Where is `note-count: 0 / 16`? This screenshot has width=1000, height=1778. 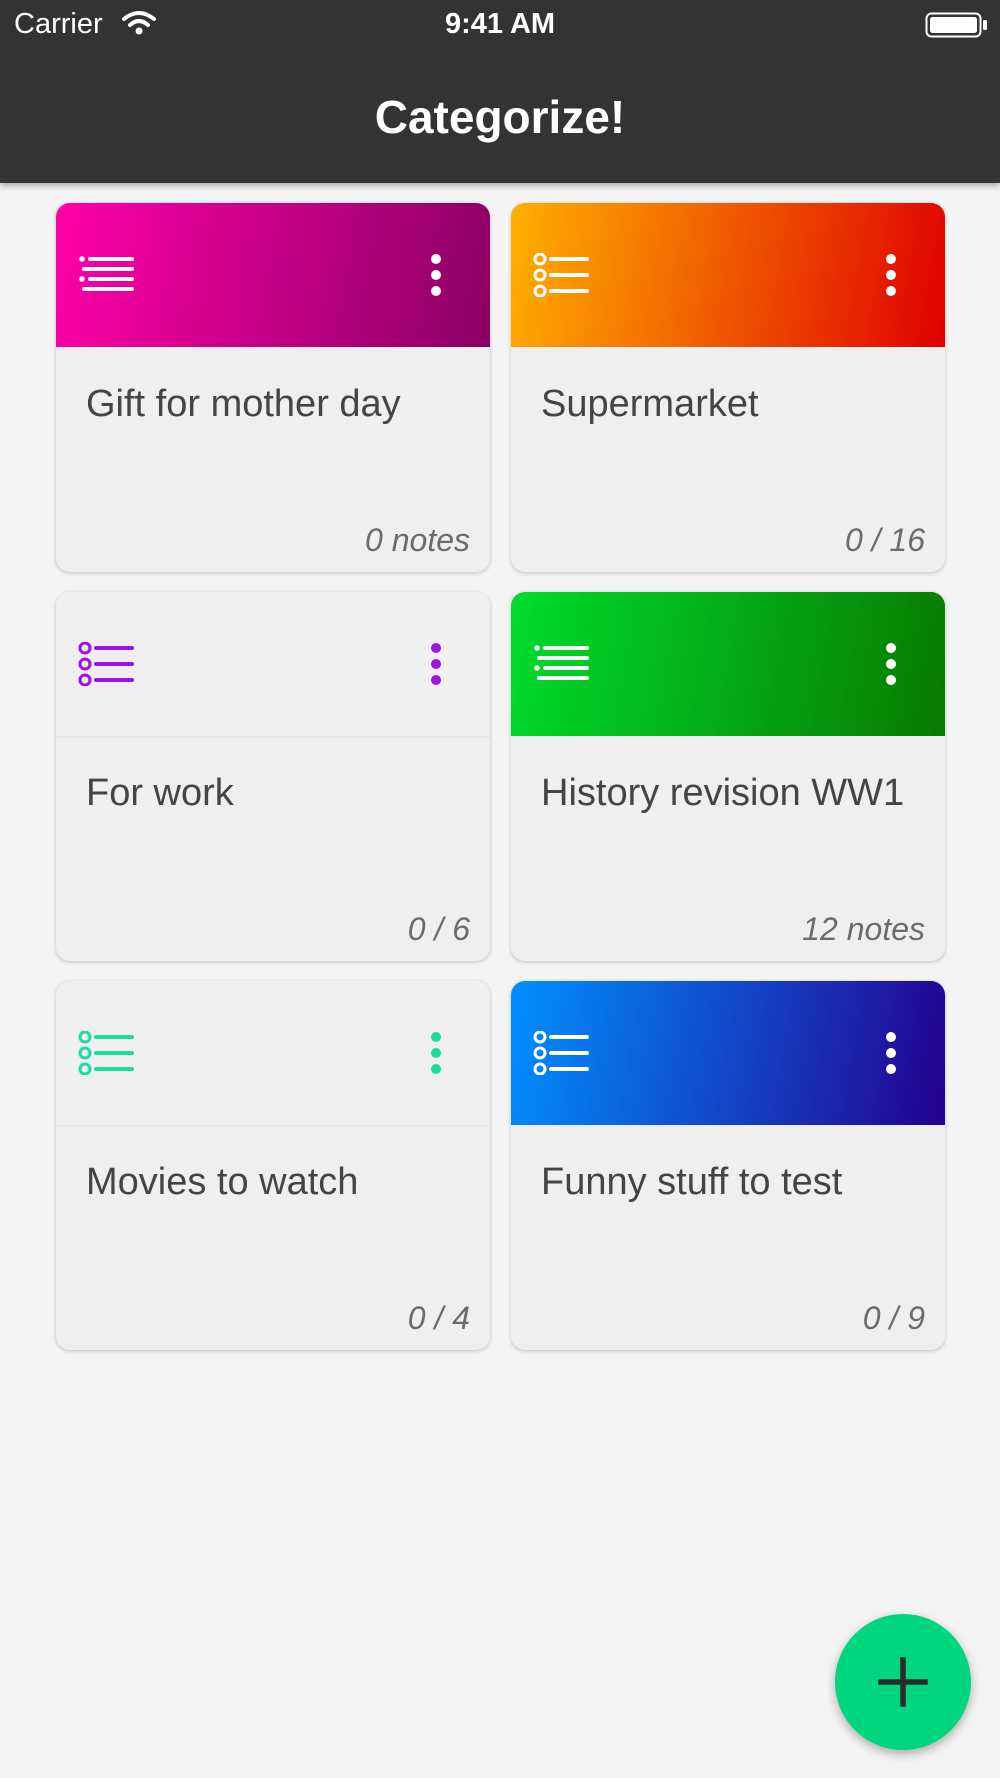 note-count: 0 / 16 is located at coordinates (884, 540).